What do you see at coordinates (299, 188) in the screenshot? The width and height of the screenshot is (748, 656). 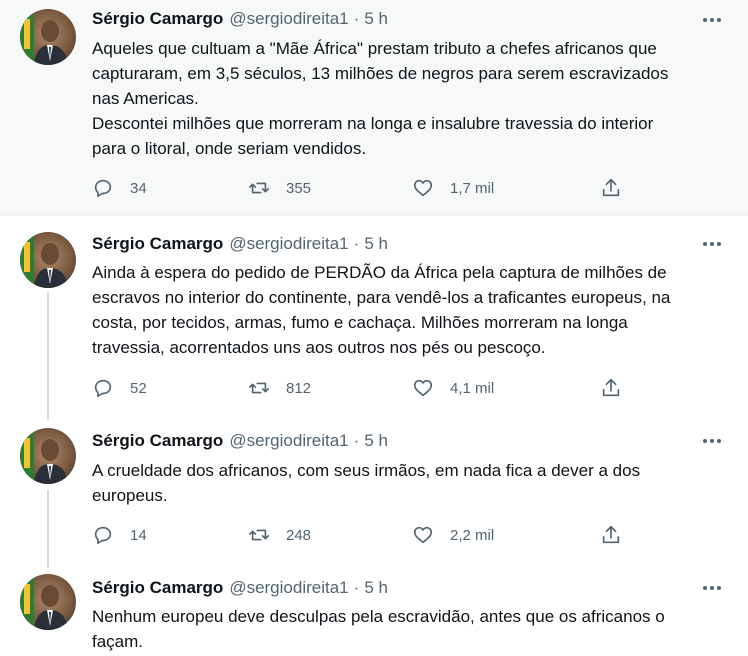 I see `retweet-count: 355` at bounding box center [299, 188].